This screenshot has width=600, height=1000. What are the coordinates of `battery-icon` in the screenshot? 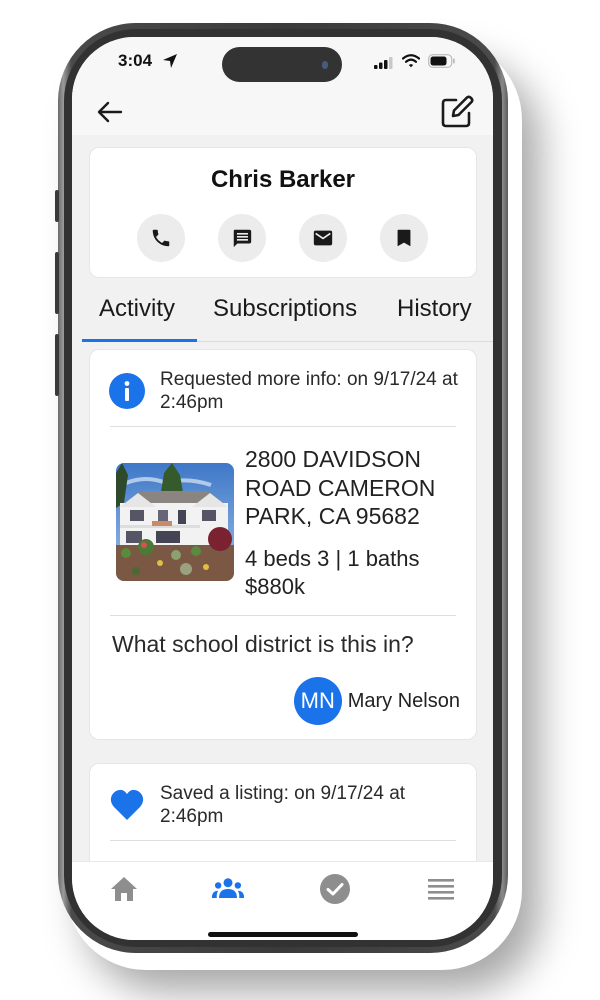 It's located at (441, 61).